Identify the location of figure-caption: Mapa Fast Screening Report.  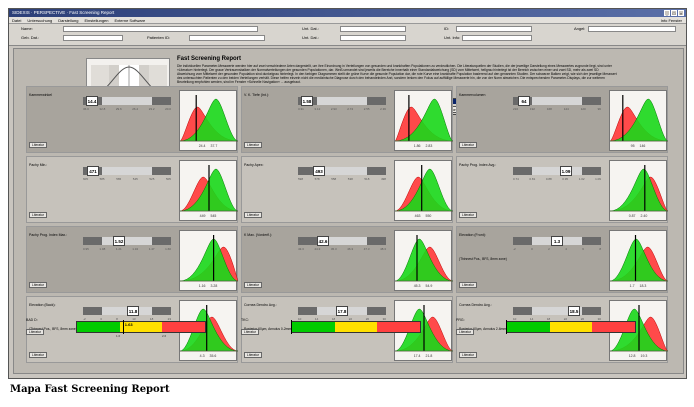
(90, 389).